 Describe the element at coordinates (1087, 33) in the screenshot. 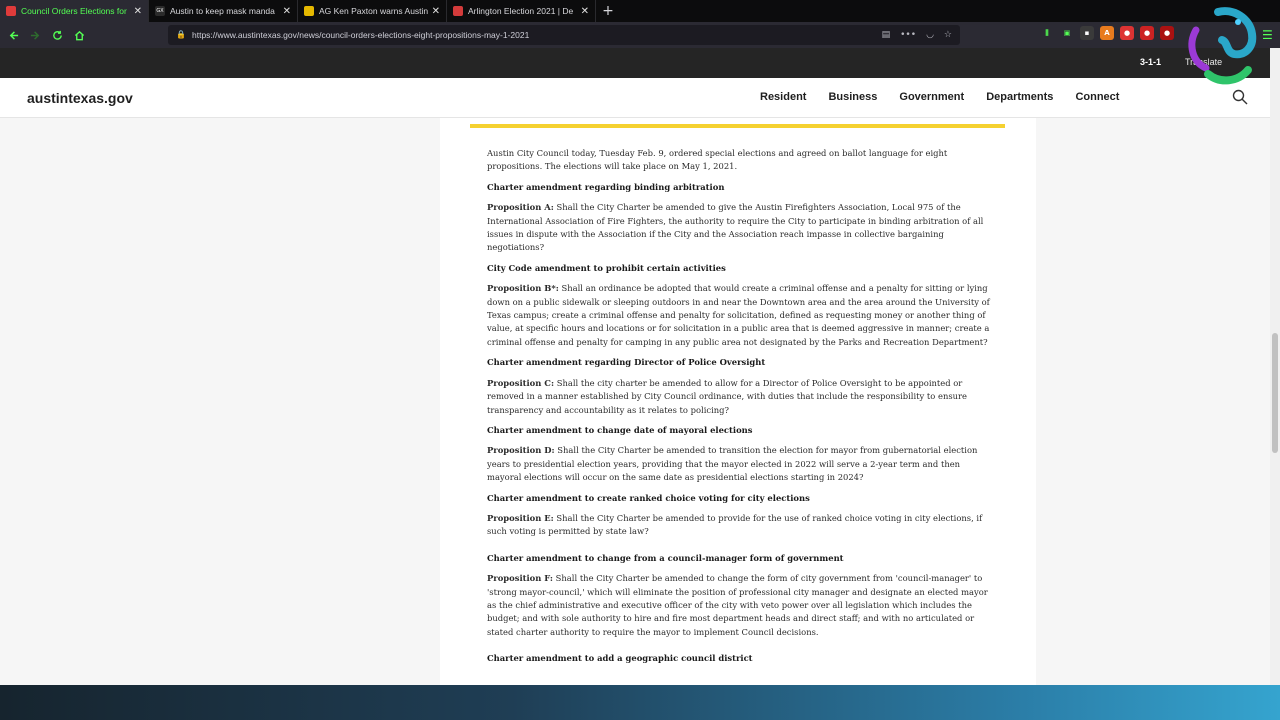

I see `extension-icon: ▪` at that location.